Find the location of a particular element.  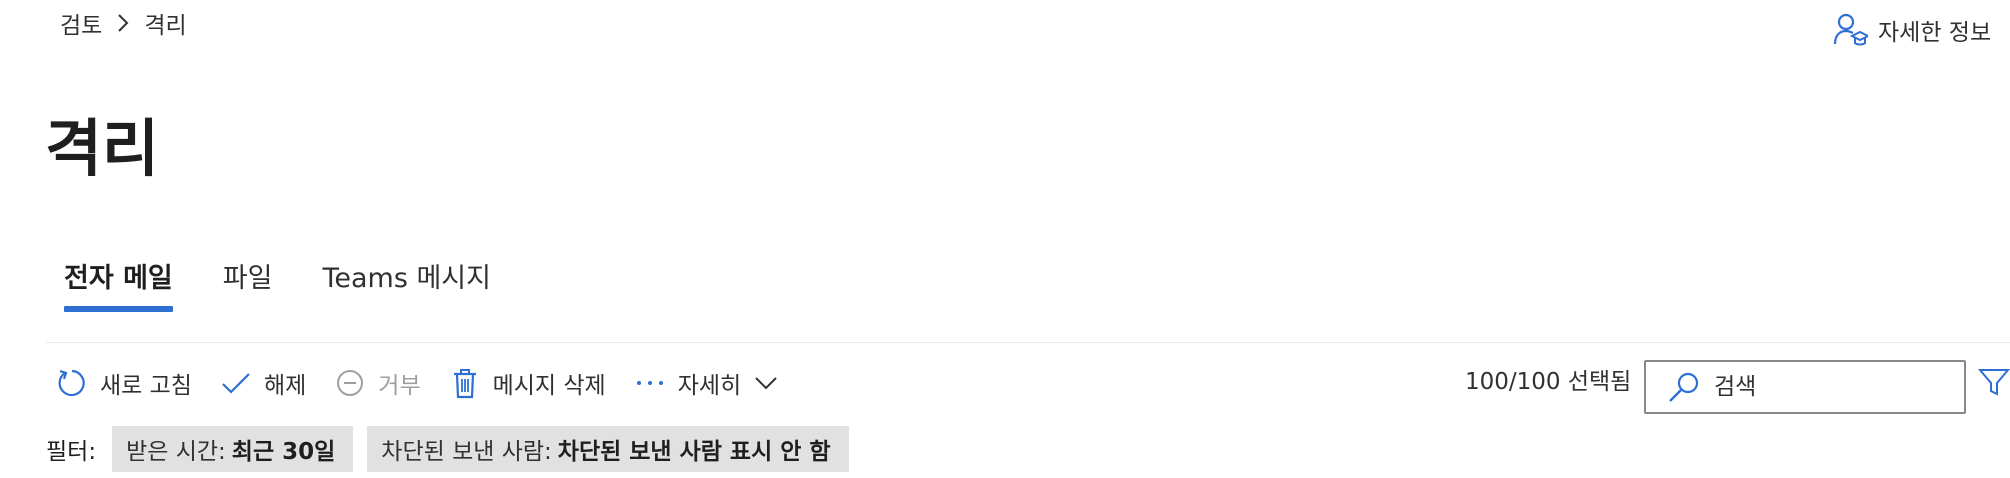

filter-chip-received-time: 받은 시간: 최근 30일 is located at coordinates (233, 449).